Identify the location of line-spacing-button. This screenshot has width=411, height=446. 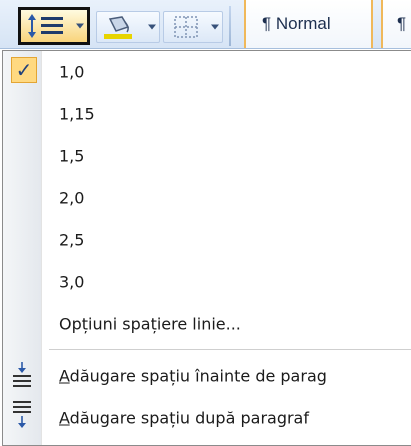
(54, 26).